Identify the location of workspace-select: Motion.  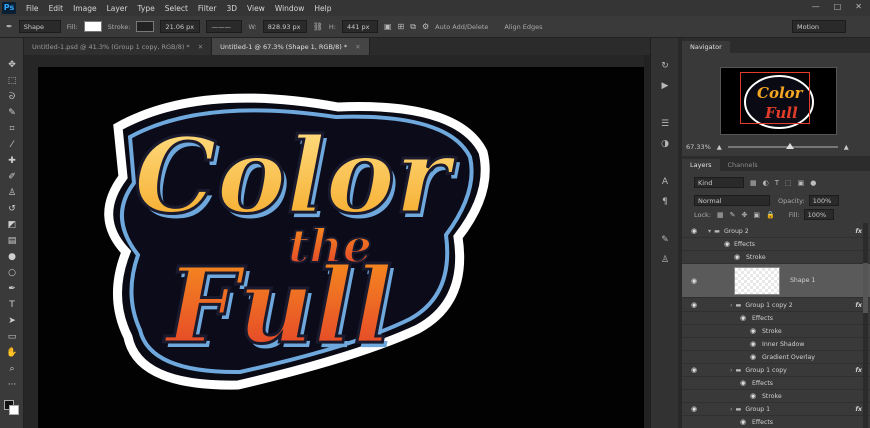
(819, 26).